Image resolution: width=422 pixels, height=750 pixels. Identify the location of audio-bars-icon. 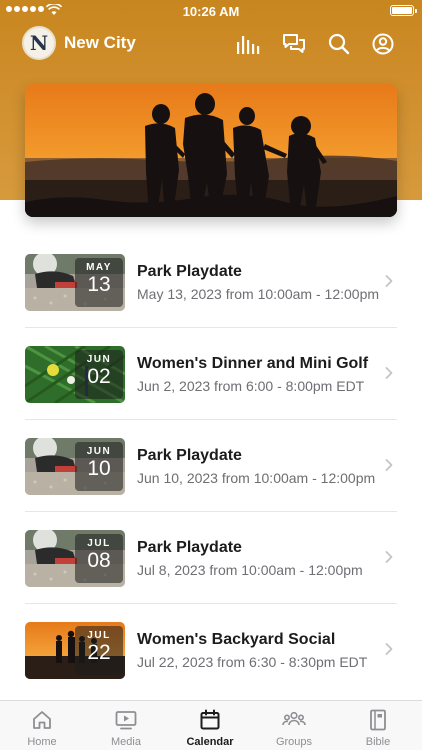
(248, 44).